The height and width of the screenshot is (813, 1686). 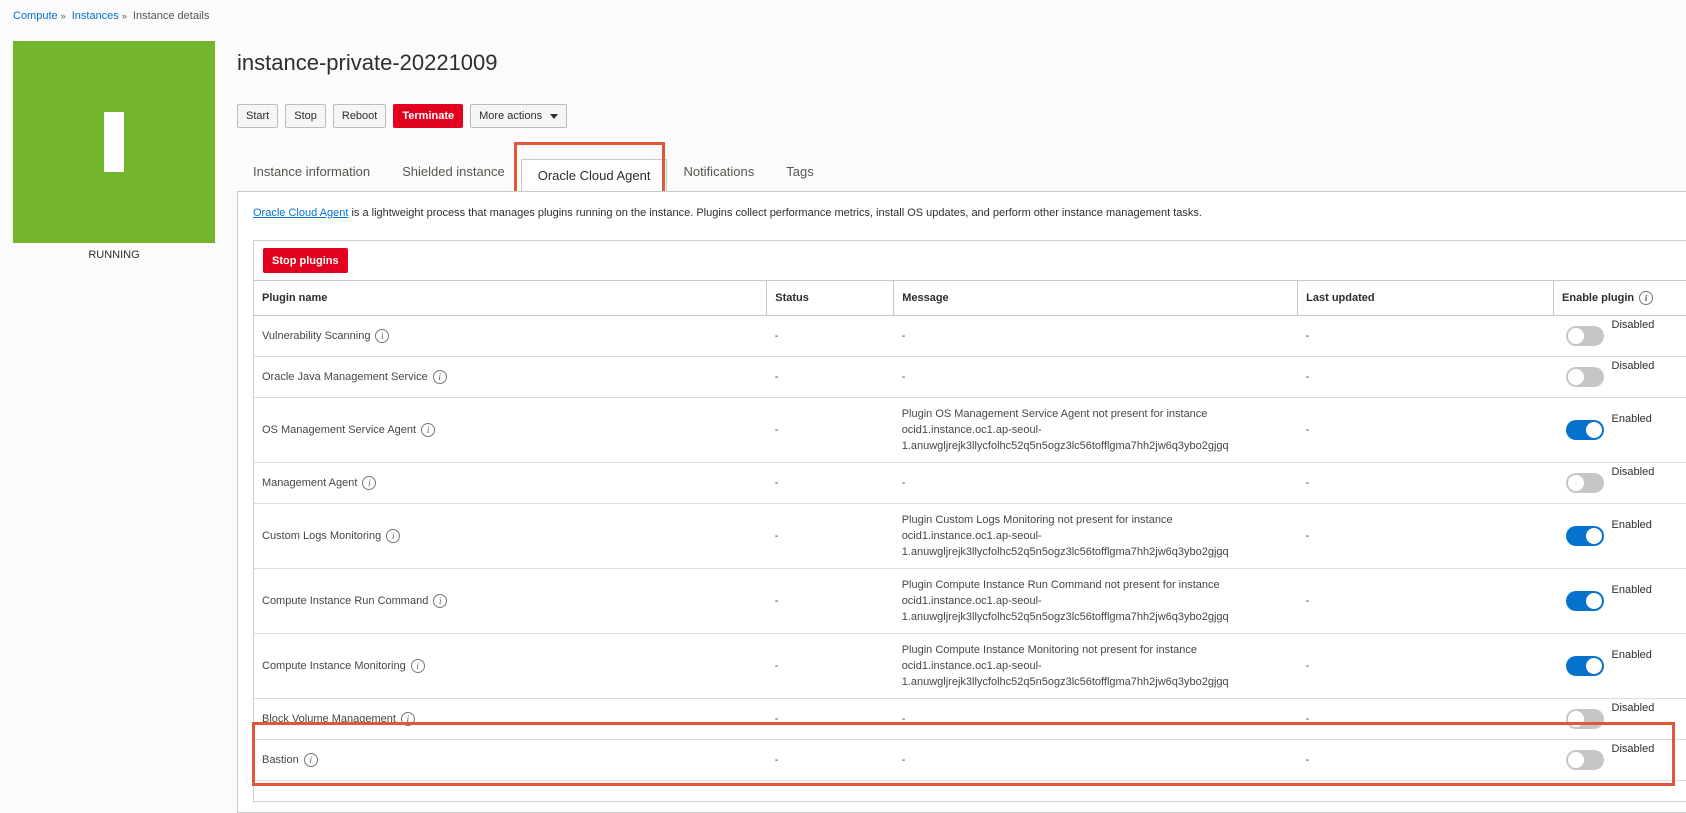 What do you see at coordinates (311, 174) in the screenshot?
I see `tab-instance-information: Instance information` at bounding box center [311, 174].